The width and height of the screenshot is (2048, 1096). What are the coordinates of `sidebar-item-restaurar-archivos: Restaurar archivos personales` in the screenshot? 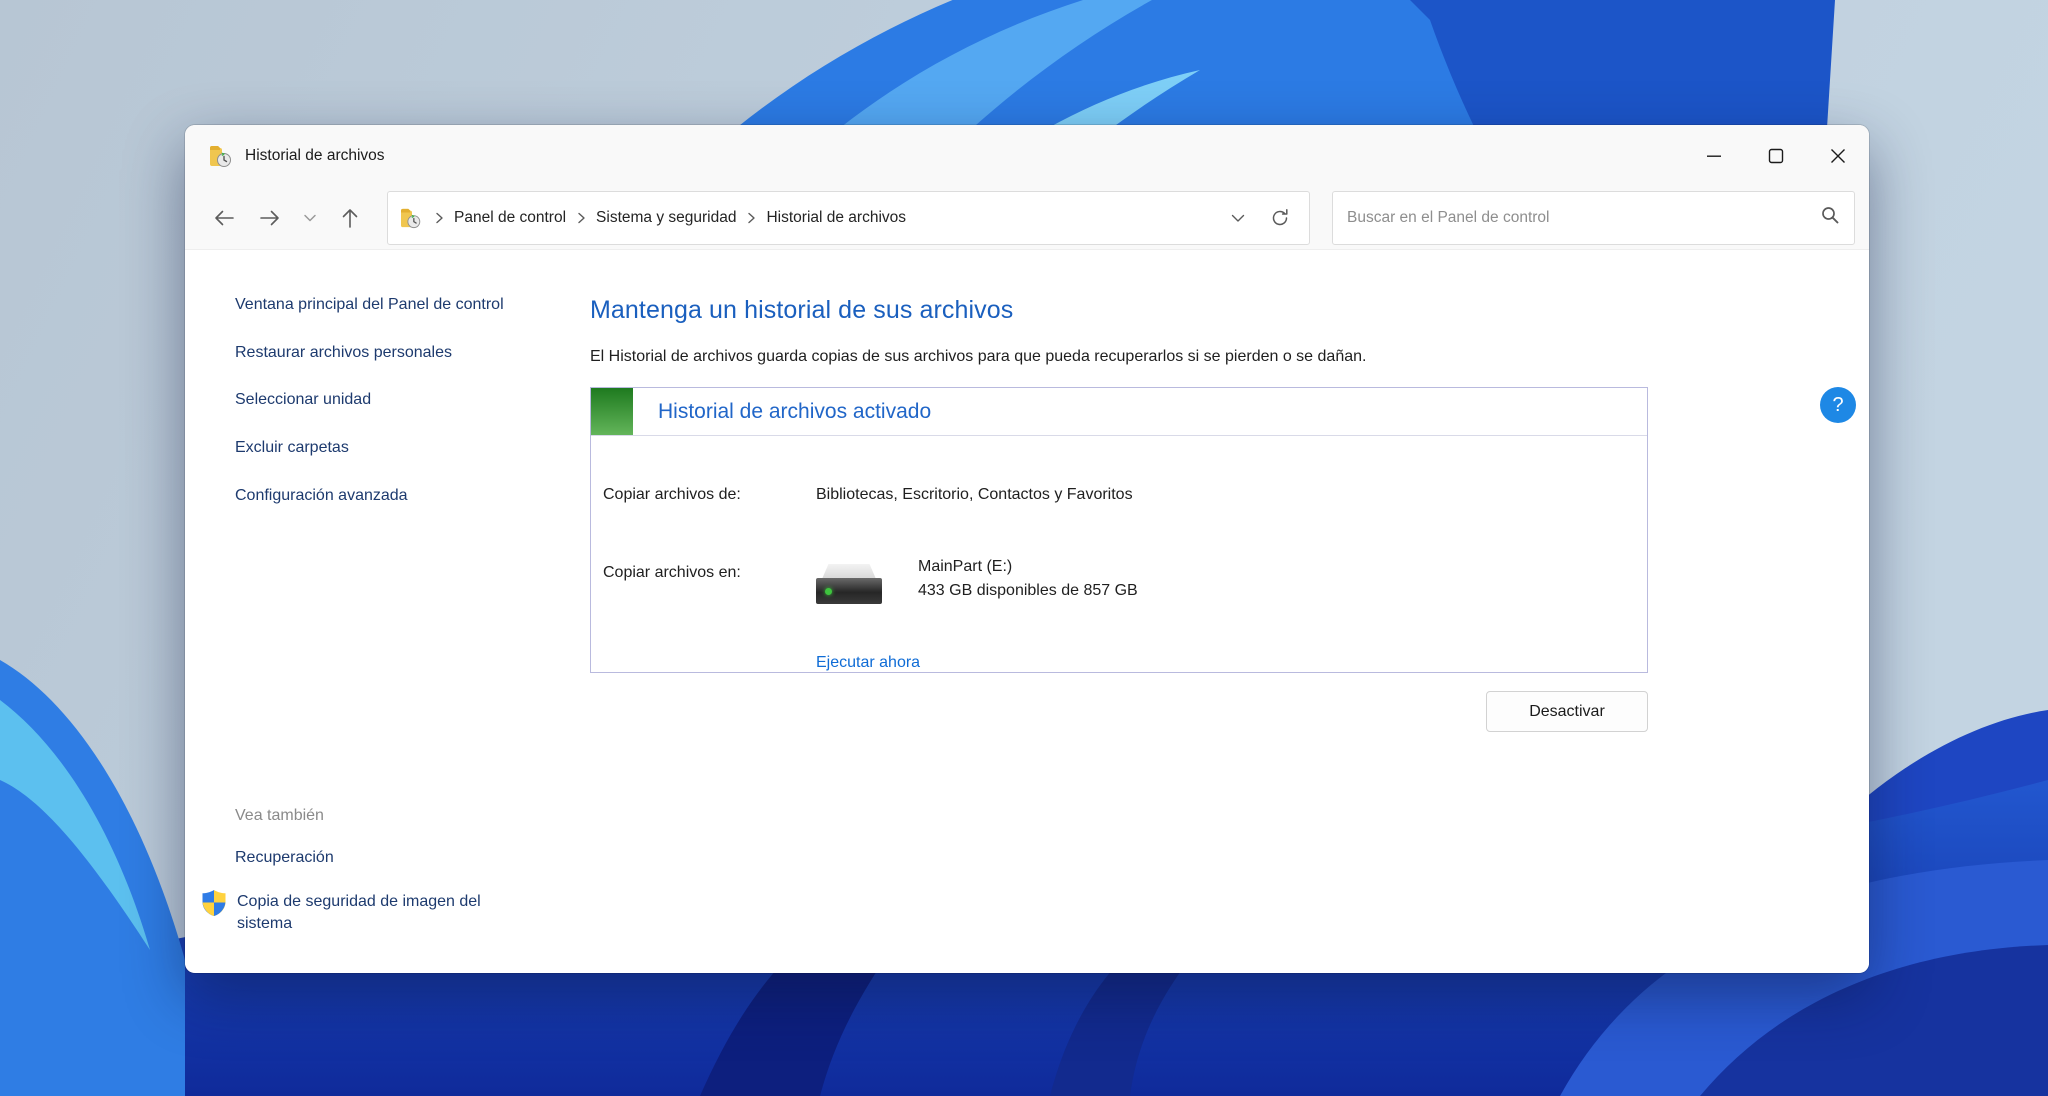 It's located at (385, 353).